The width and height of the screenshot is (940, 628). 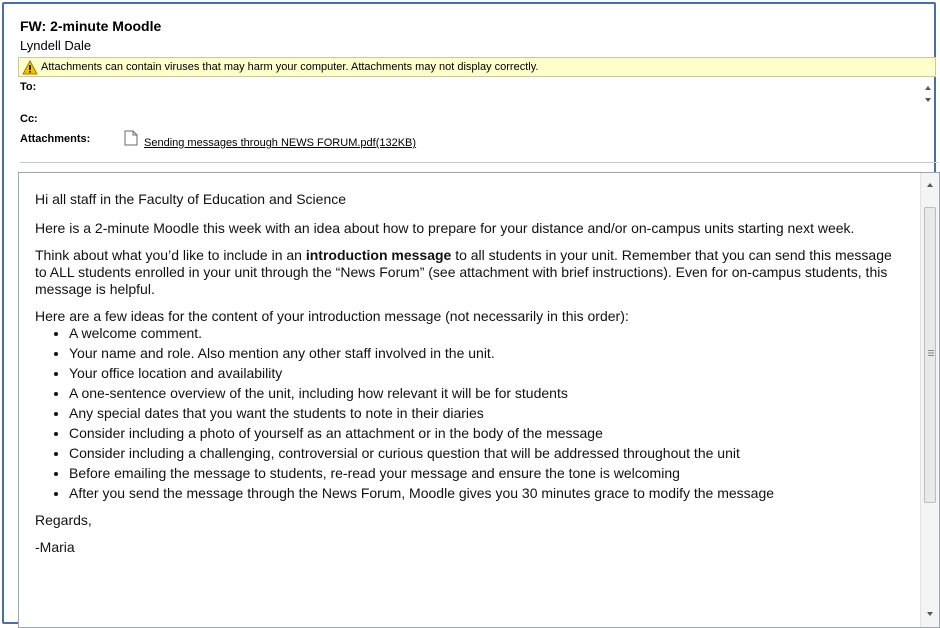 I want to click on cc-label: Cc:, so click(x=29, y=119).